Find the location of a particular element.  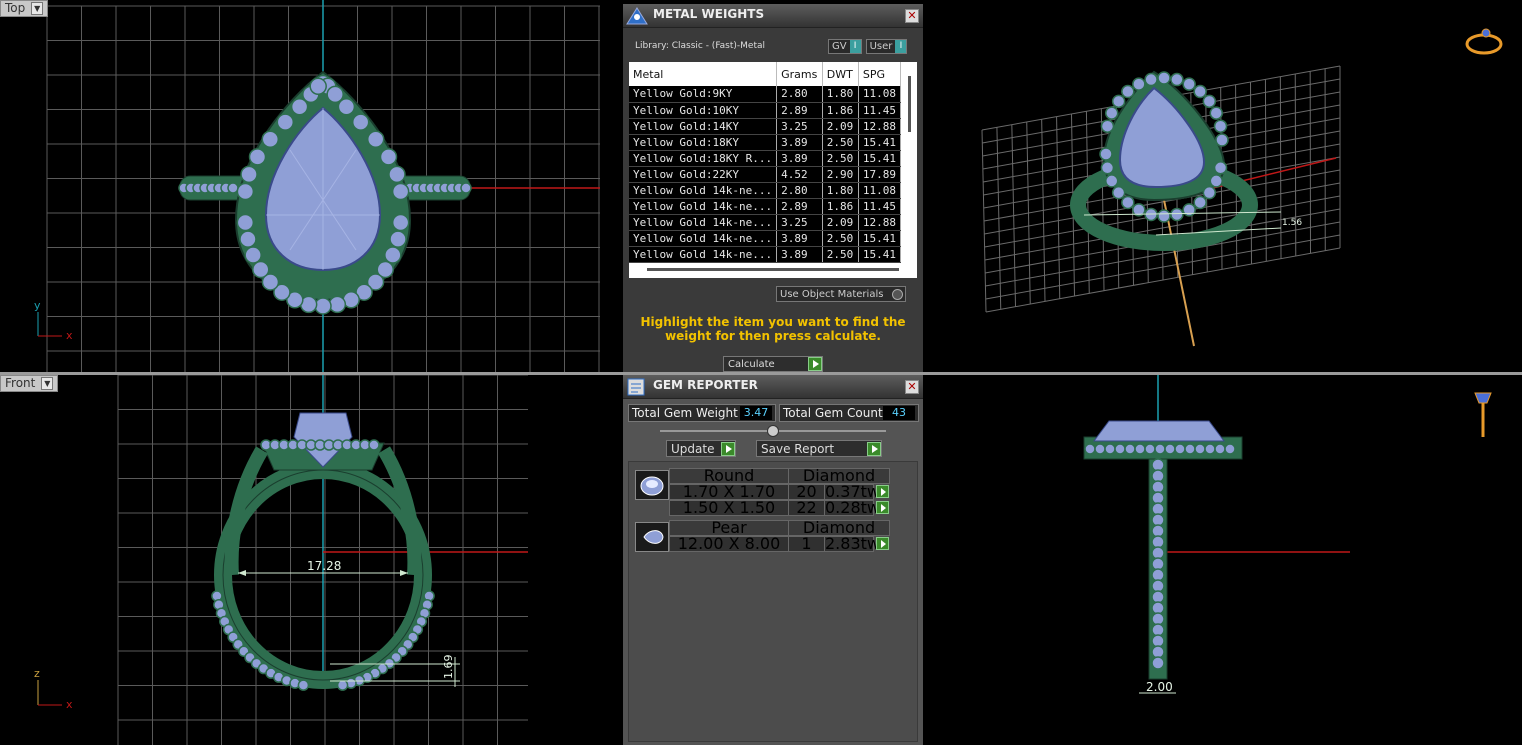

gem-reporter-title-bar: GEM REPORTER ✕ is located at coordinates (773, 387).